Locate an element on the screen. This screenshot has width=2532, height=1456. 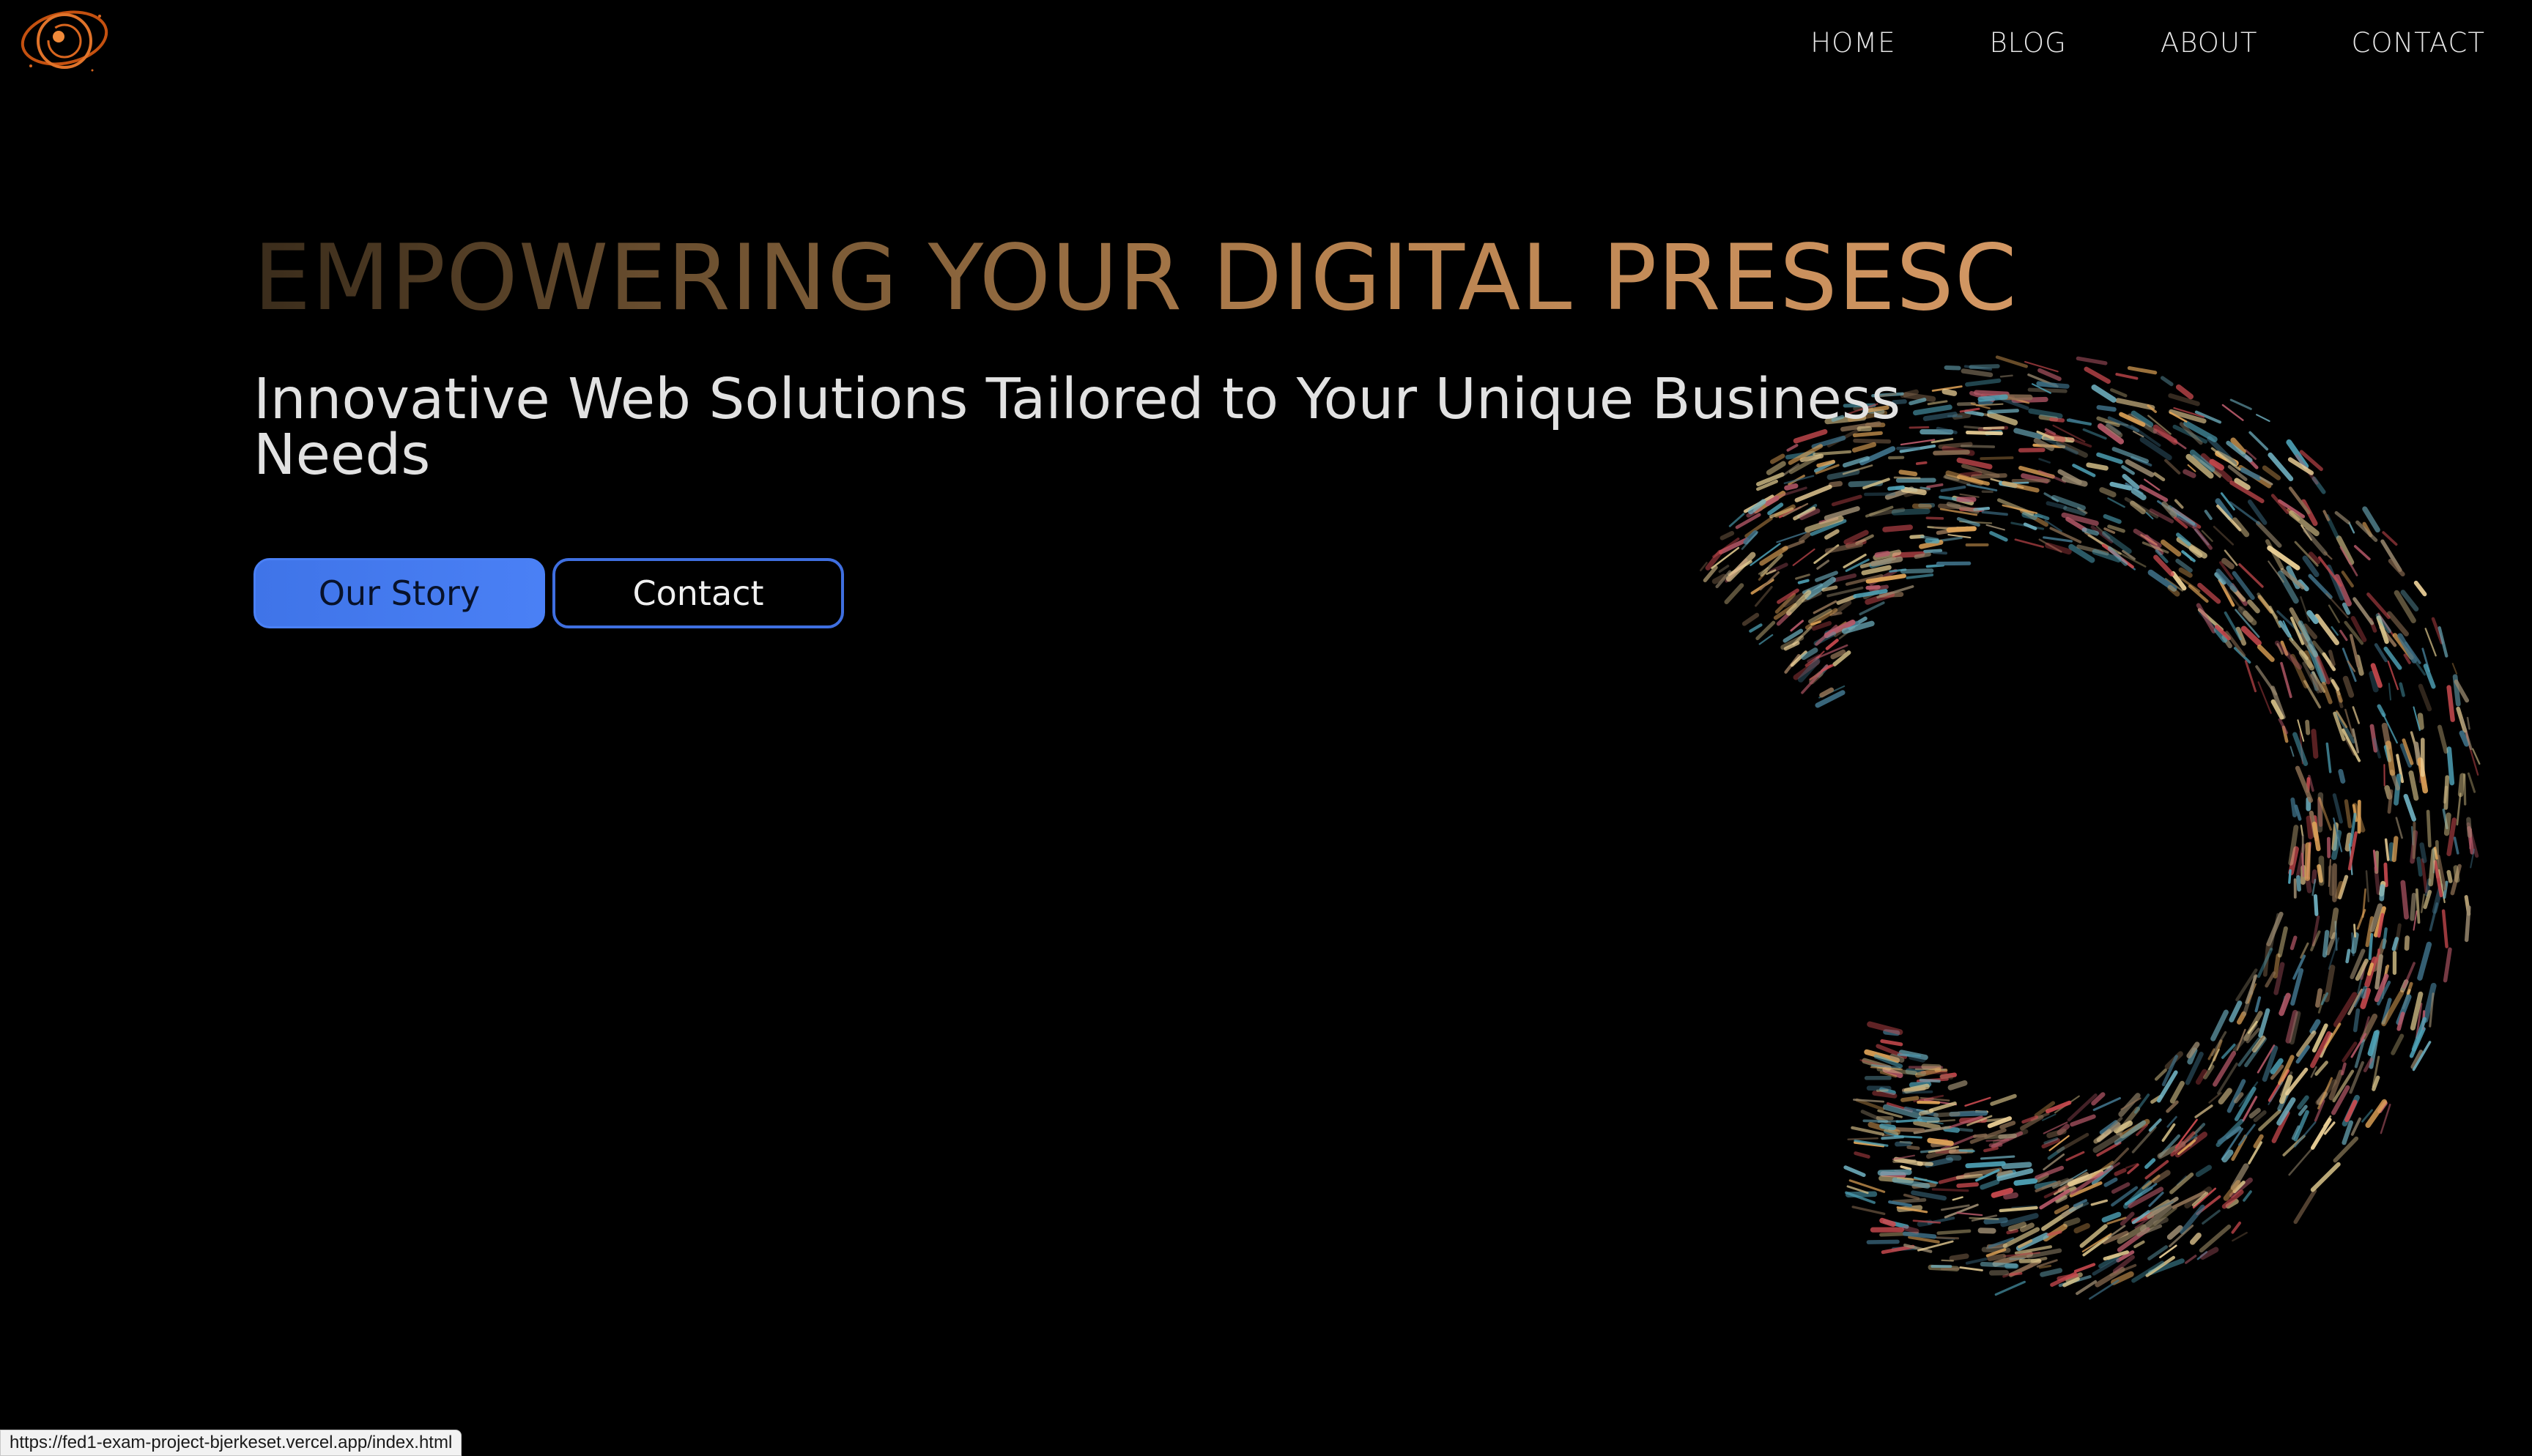
our-story-button: Our Story is located at coordinates (399, 593).